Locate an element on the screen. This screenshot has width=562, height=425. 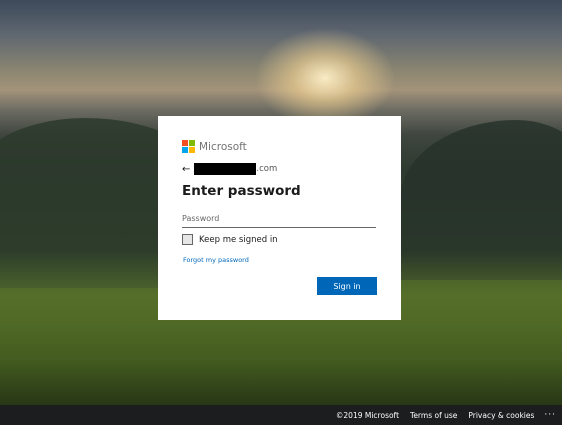
email-domain-suffix: .com is located at coordinates (267, 169).